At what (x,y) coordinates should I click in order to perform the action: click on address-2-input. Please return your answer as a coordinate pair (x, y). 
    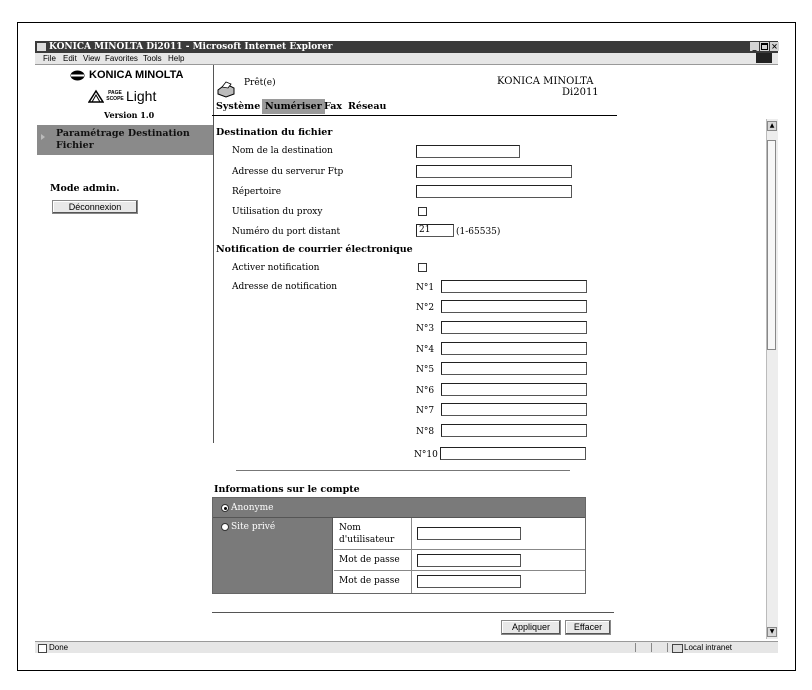
    Looking at the image, I should click on (514, 306).